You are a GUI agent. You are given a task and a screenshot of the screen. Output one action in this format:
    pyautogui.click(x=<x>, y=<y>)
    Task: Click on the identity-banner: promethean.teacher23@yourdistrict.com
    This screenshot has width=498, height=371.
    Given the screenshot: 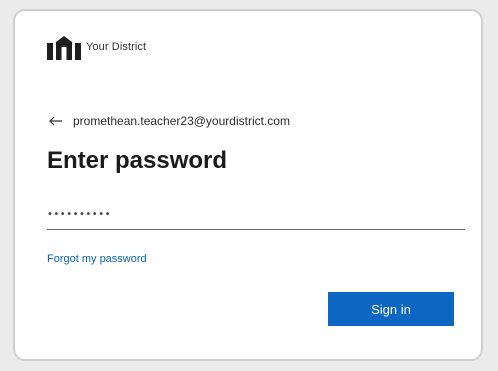 What is the action you would take?
    pyautogui.click(x=168, y=121)
    